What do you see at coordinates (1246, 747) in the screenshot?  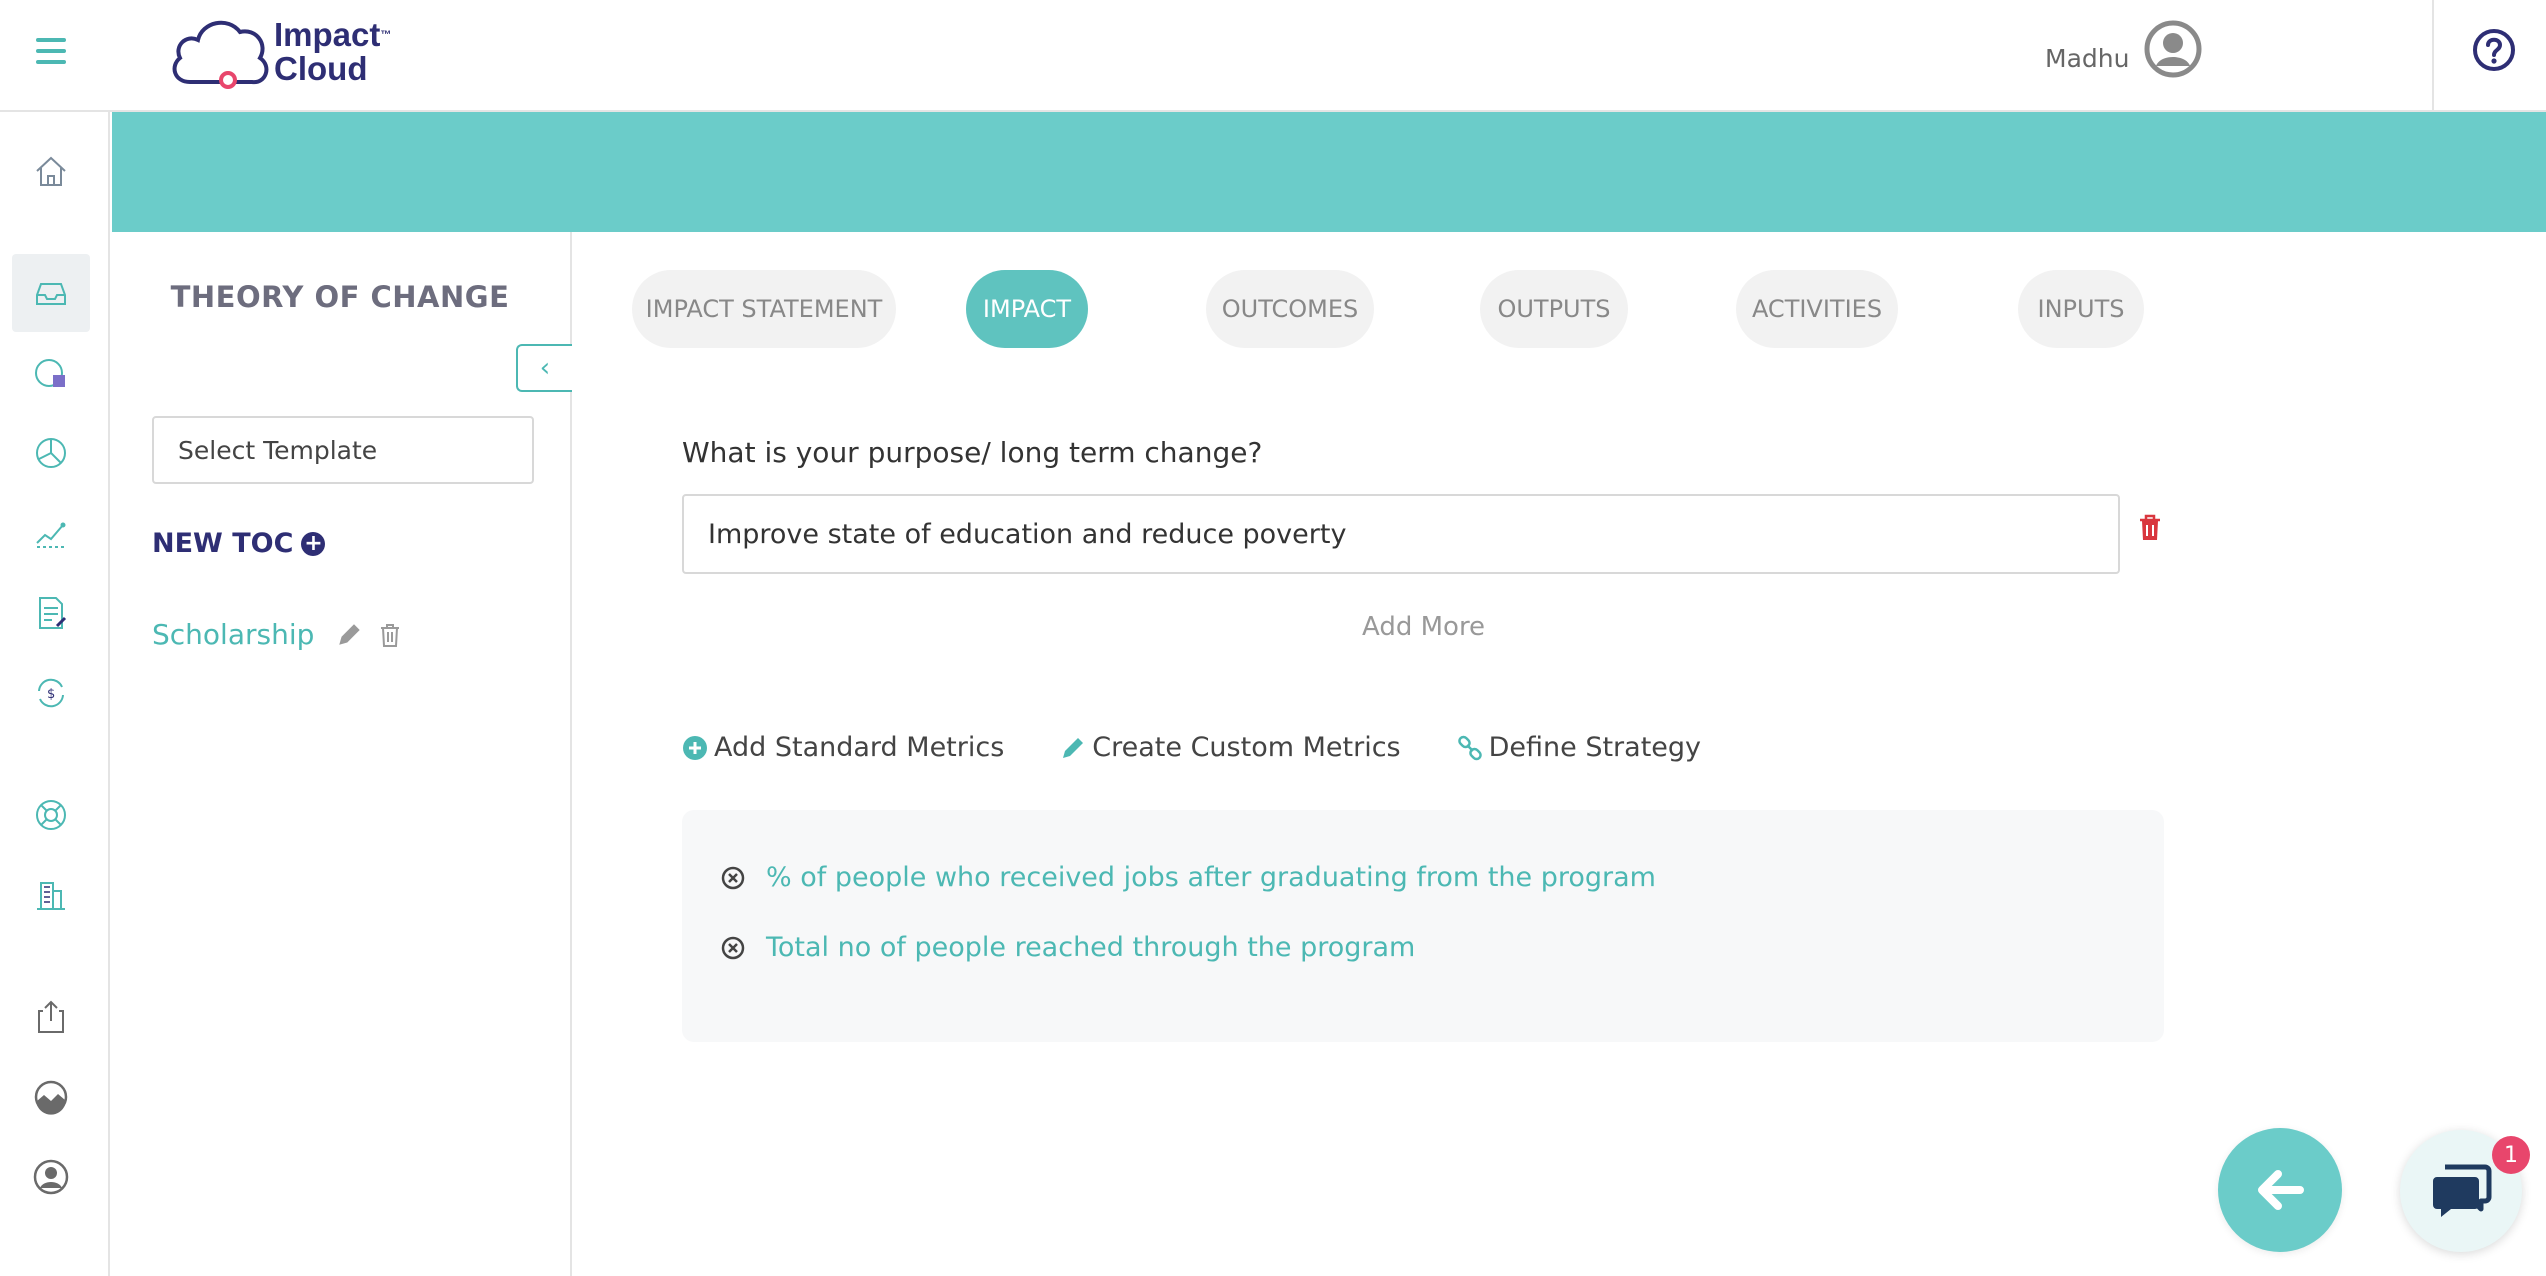 I see `create-custom-metrics-label: Create Custom Metrics` at bounding box center [1246, 747].